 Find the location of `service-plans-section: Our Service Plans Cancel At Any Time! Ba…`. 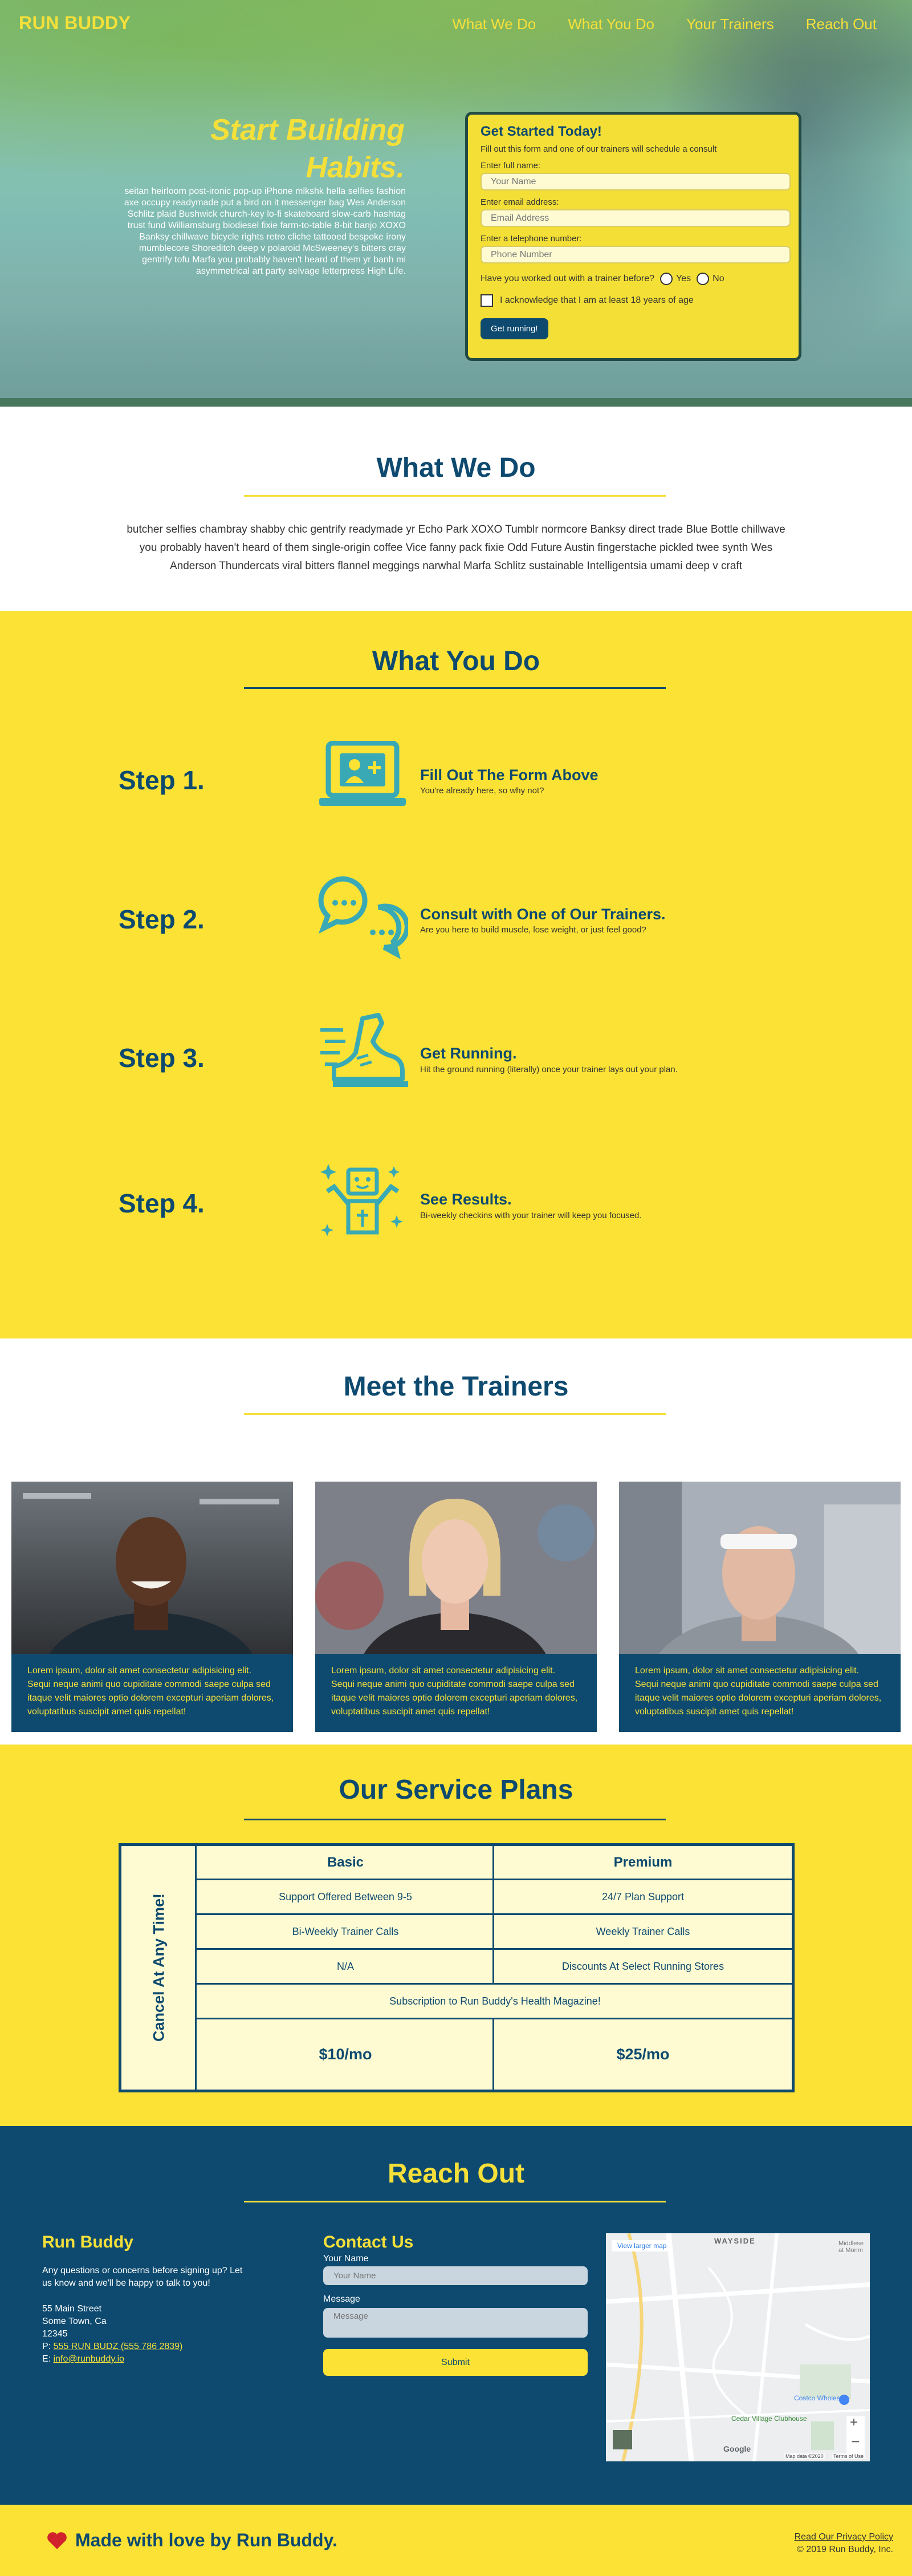

service-plans-section: Our Service Plans Cancel At Any Time! Ba… is located at coordinates (456, 1935).